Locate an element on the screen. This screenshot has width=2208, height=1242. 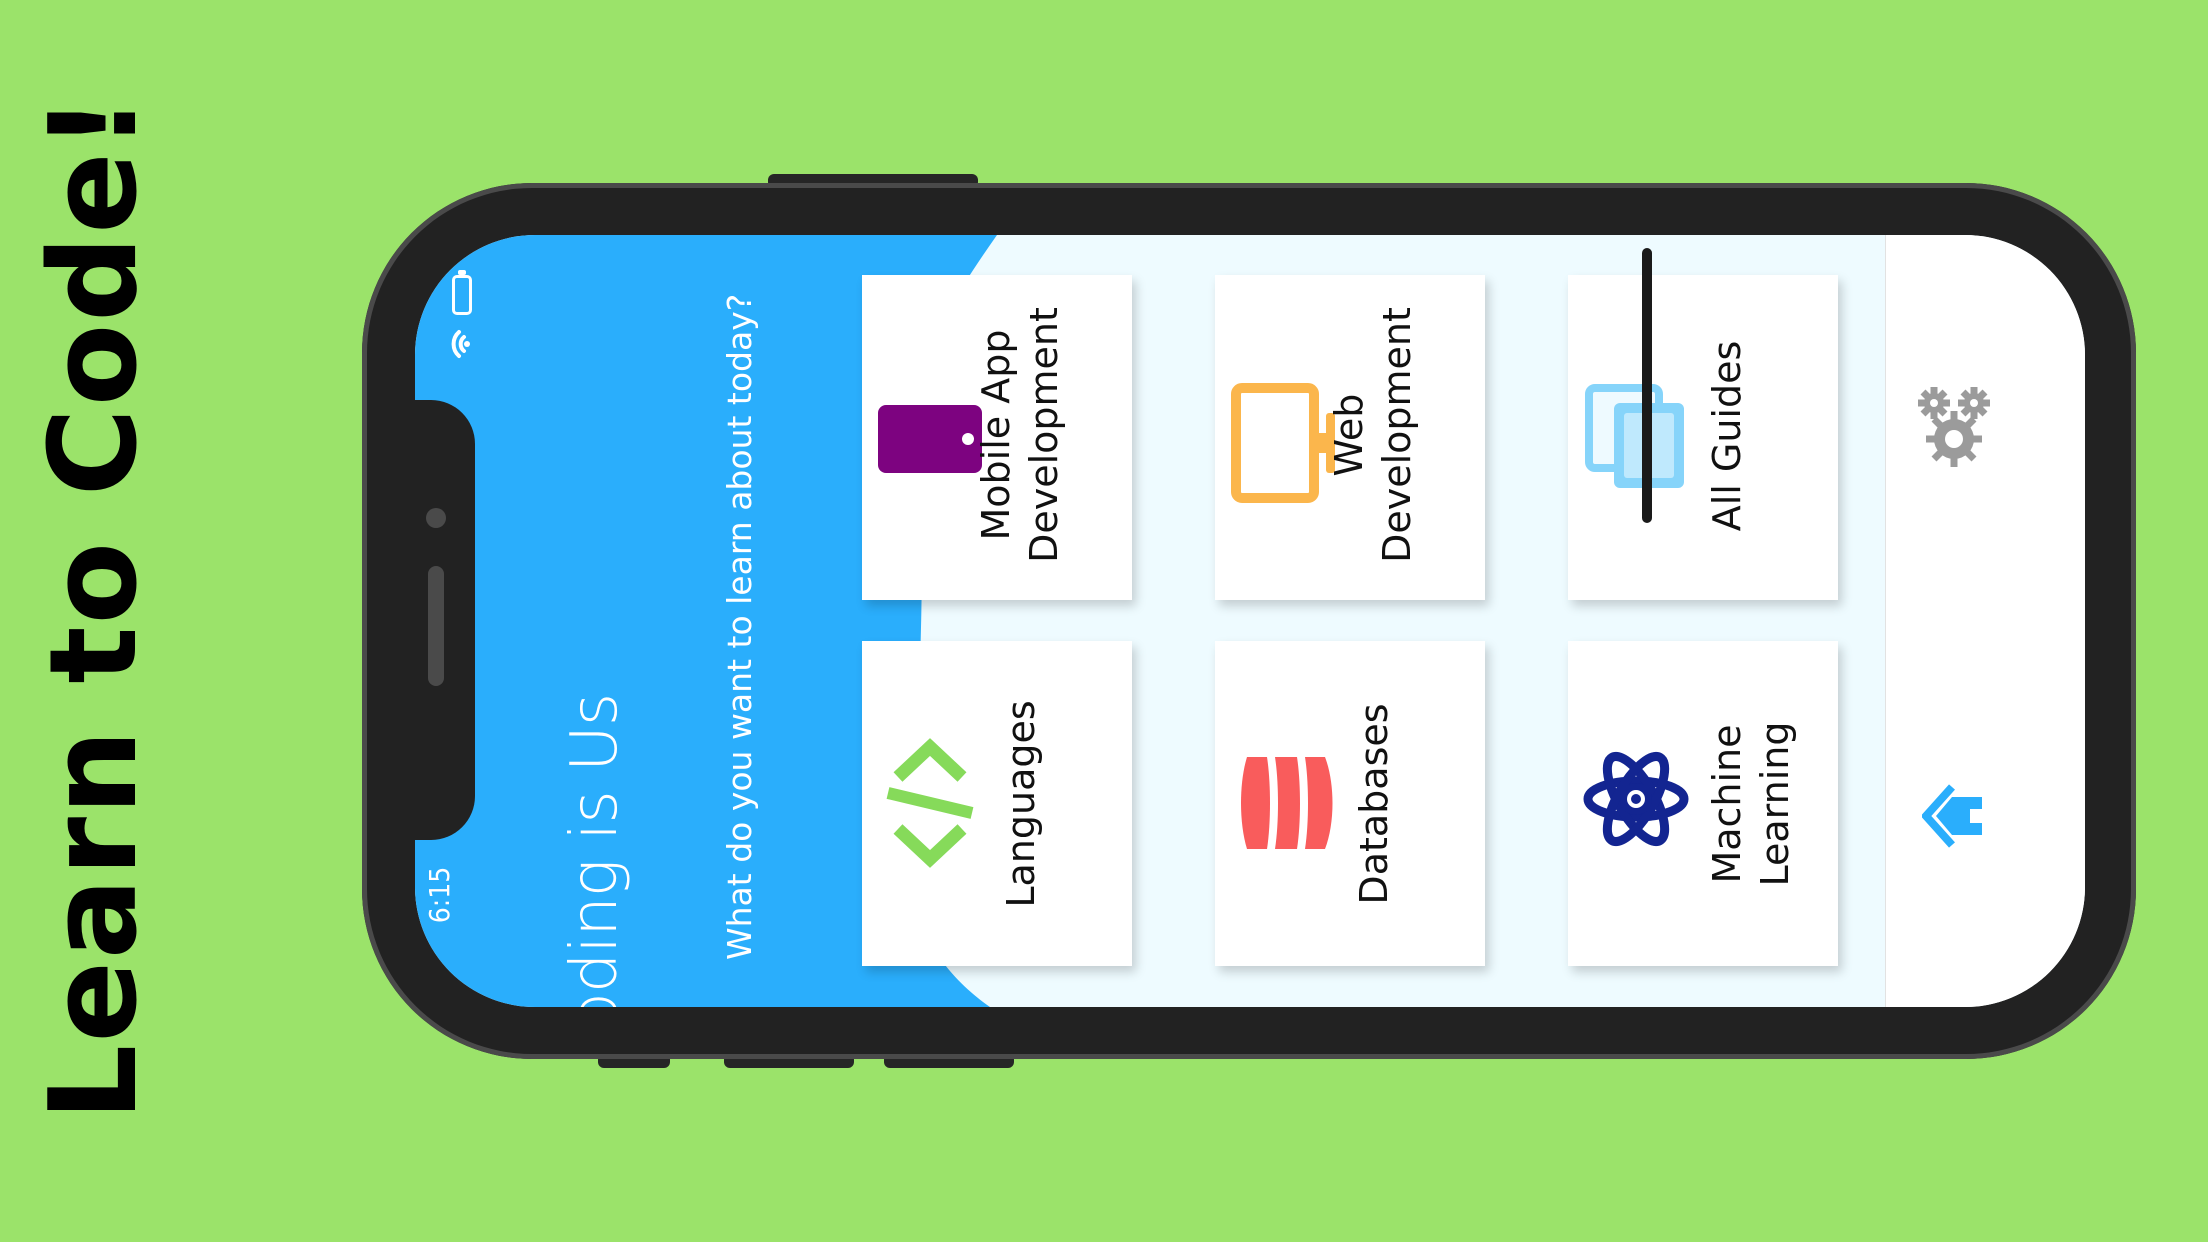
wifi-icon is located at coordinates (460, 344).